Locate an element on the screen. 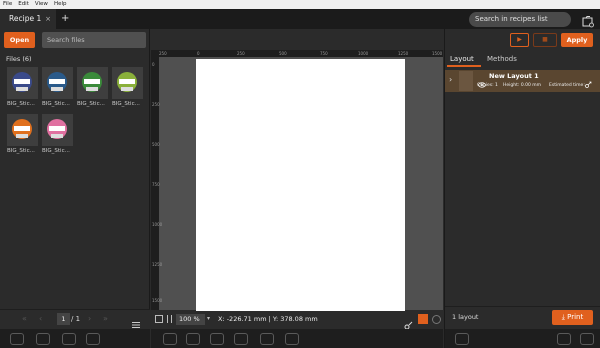  print-button: ⤓ Print is located at coordinates (572, 317).